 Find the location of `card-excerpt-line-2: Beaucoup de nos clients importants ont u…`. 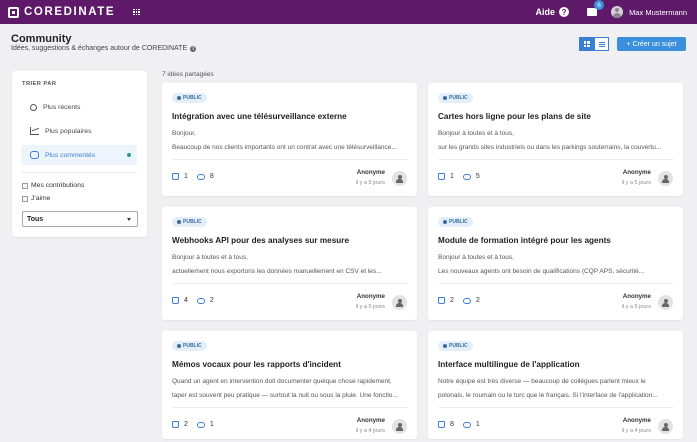

card-excerpt-line-2: Beaucoup de nos clients importants ont u… is located at coordinates (284, 147).